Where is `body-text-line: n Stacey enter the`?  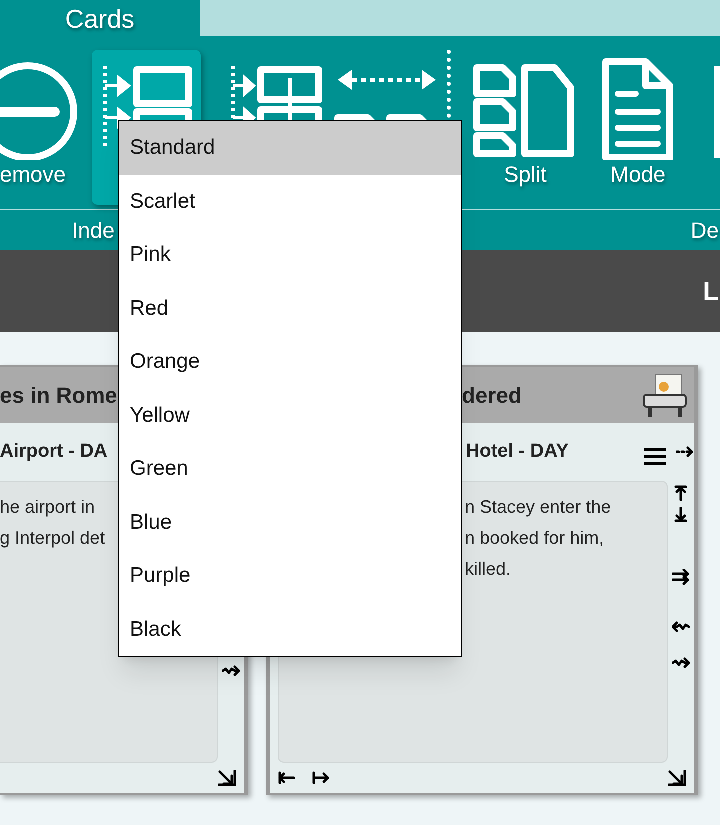 body-text-line: n Stacey enter the is located at coordinates (538, 507).